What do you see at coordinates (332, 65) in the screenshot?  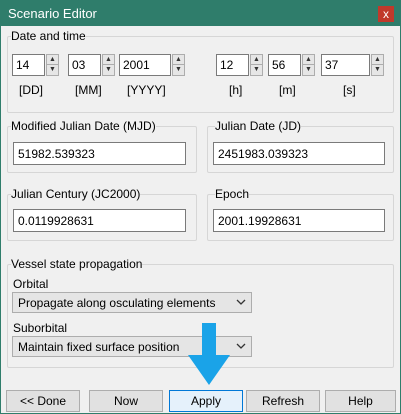 I see `second-value: 37` at bounding box center [332, 65].